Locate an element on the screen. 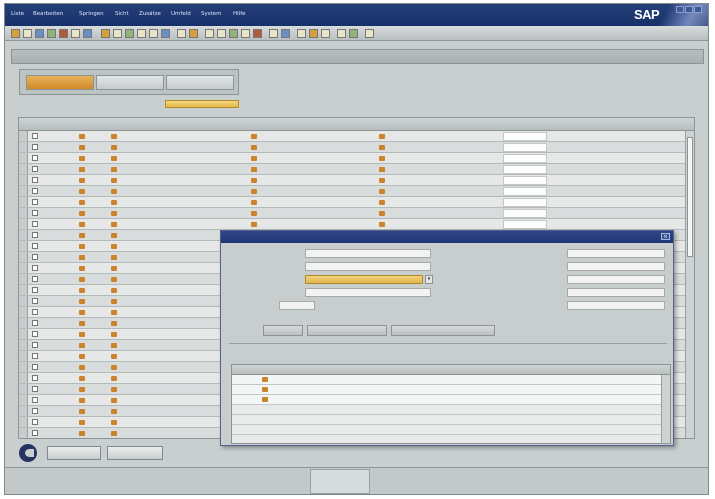  first-page-icon is located at coordinates (129, 33).